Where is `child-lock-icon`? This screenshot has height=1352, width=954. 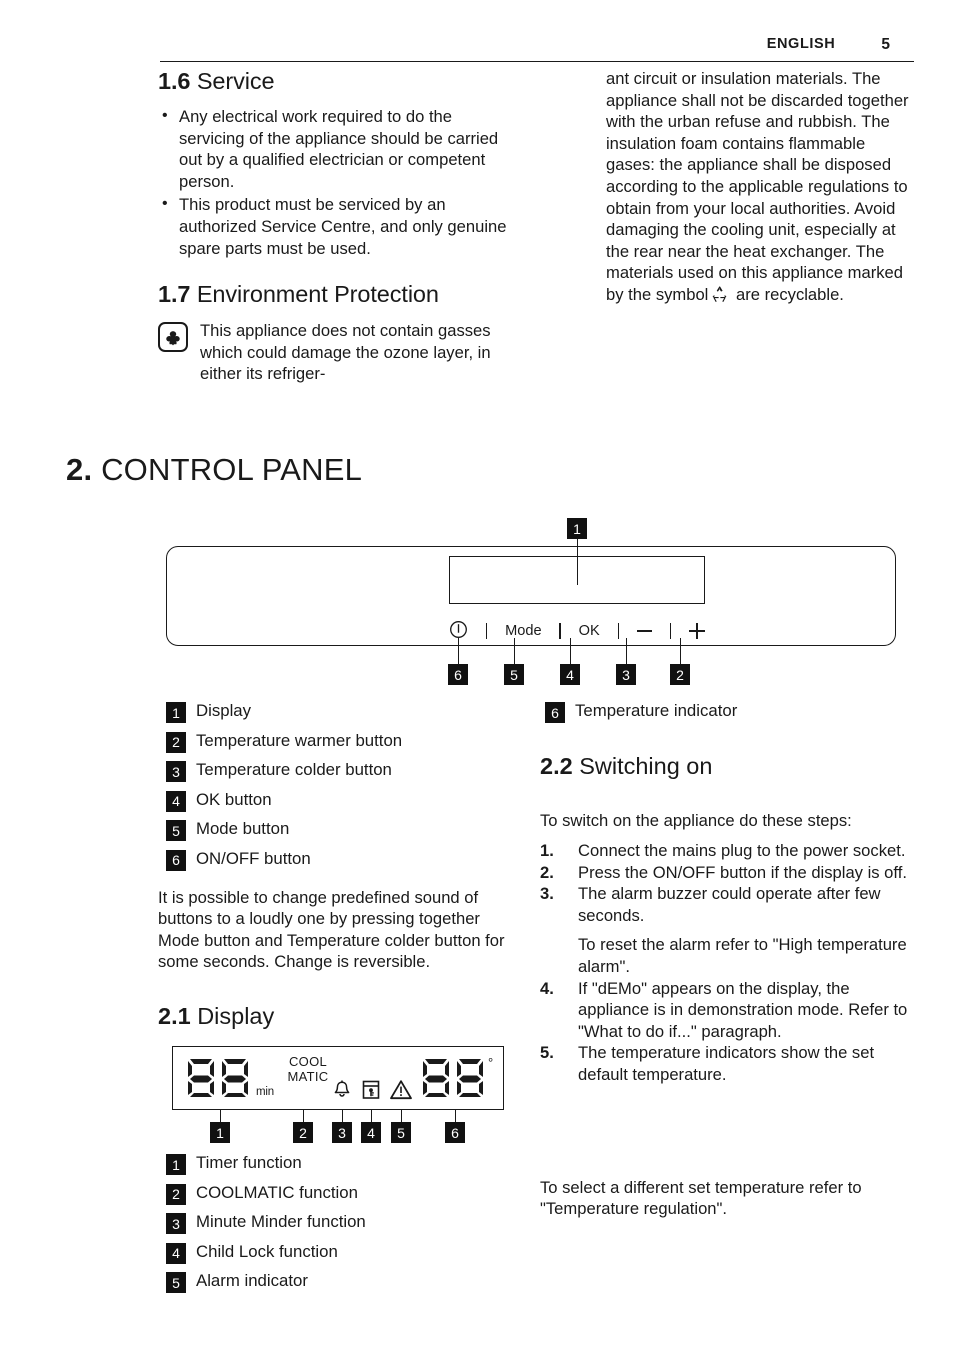
child-lock-icon is located at coordinates (371, 1092).